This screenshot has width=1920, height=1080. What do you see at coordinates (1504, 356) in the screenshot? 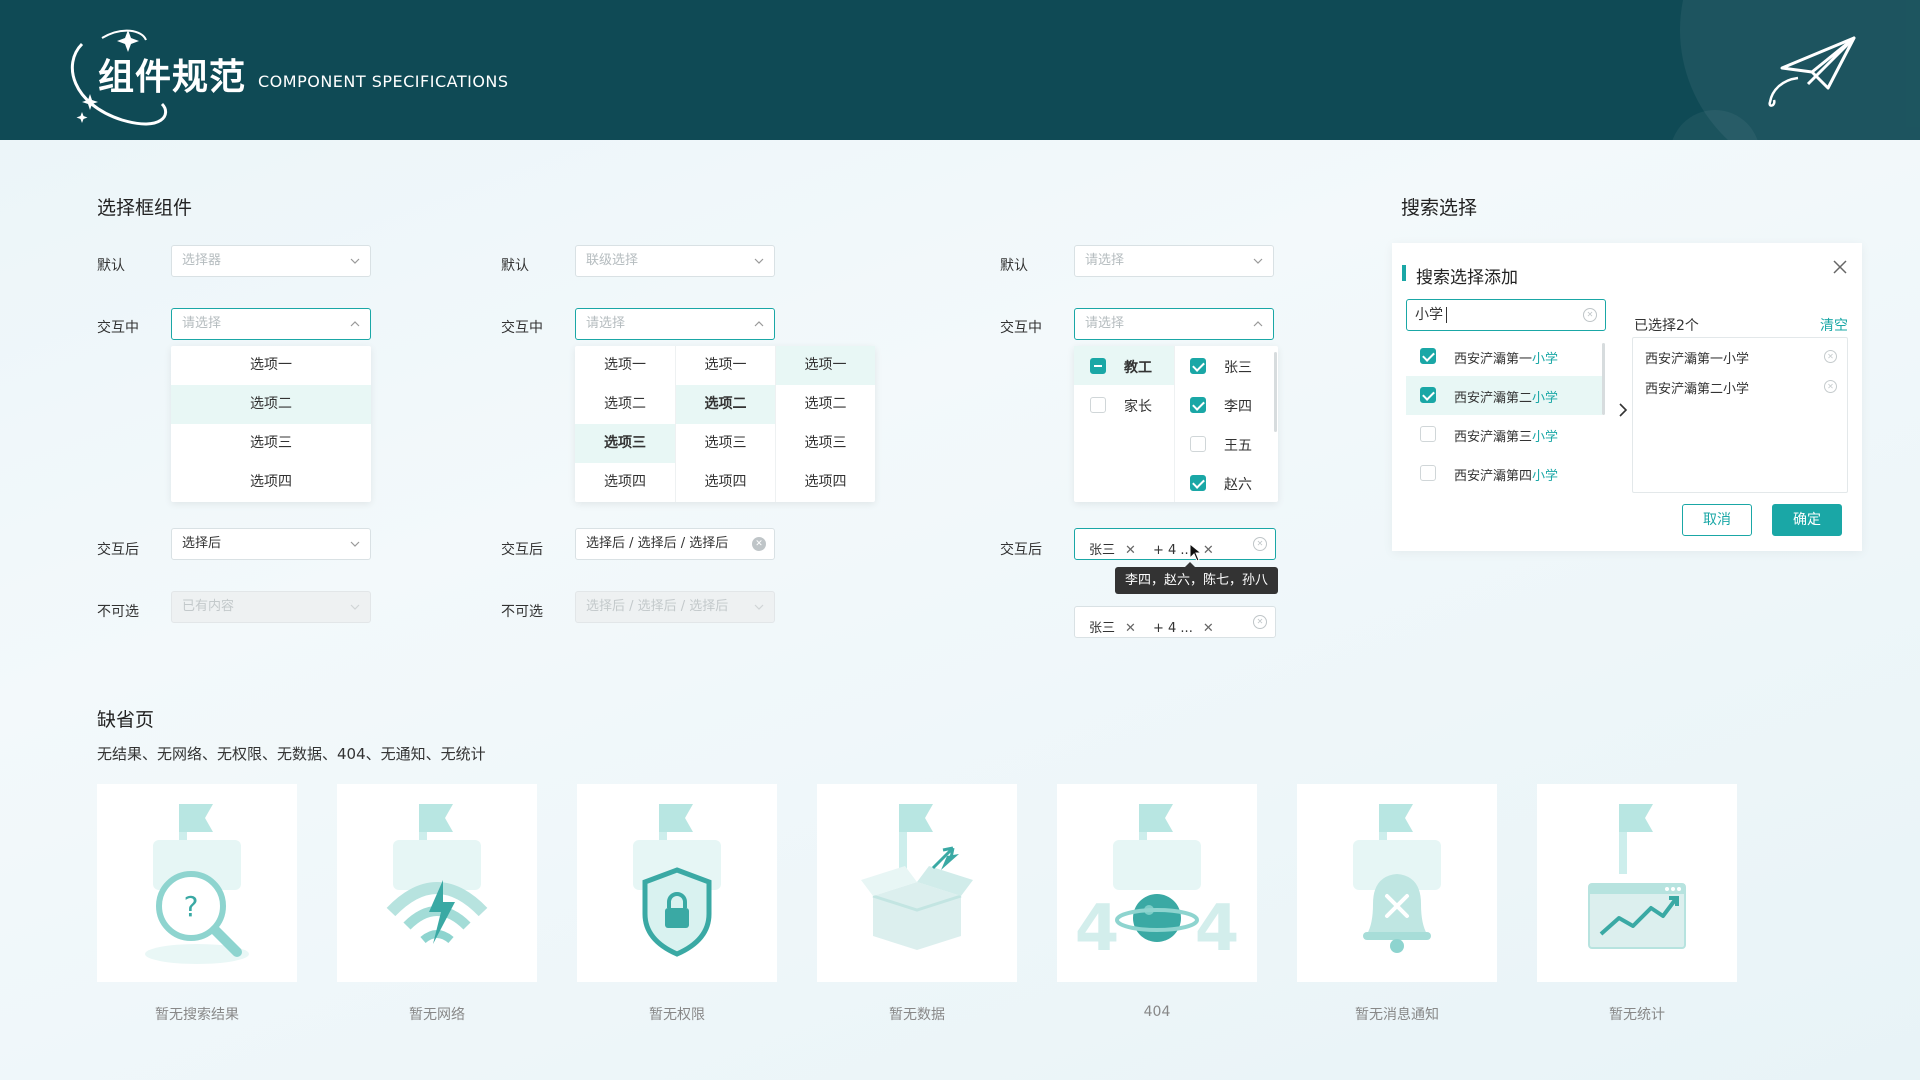
I see `list-item: 西安浐灞第一小学` at bounding box center [1504, 356].